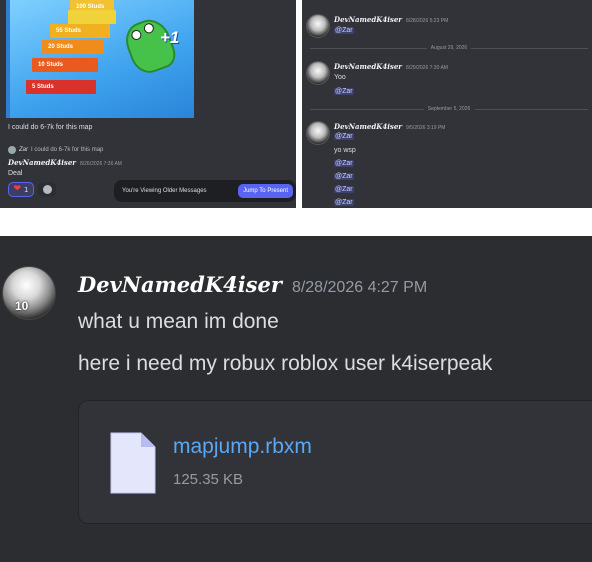  I want to click on stair-step-5: 5 Studs, so click(61, 87).